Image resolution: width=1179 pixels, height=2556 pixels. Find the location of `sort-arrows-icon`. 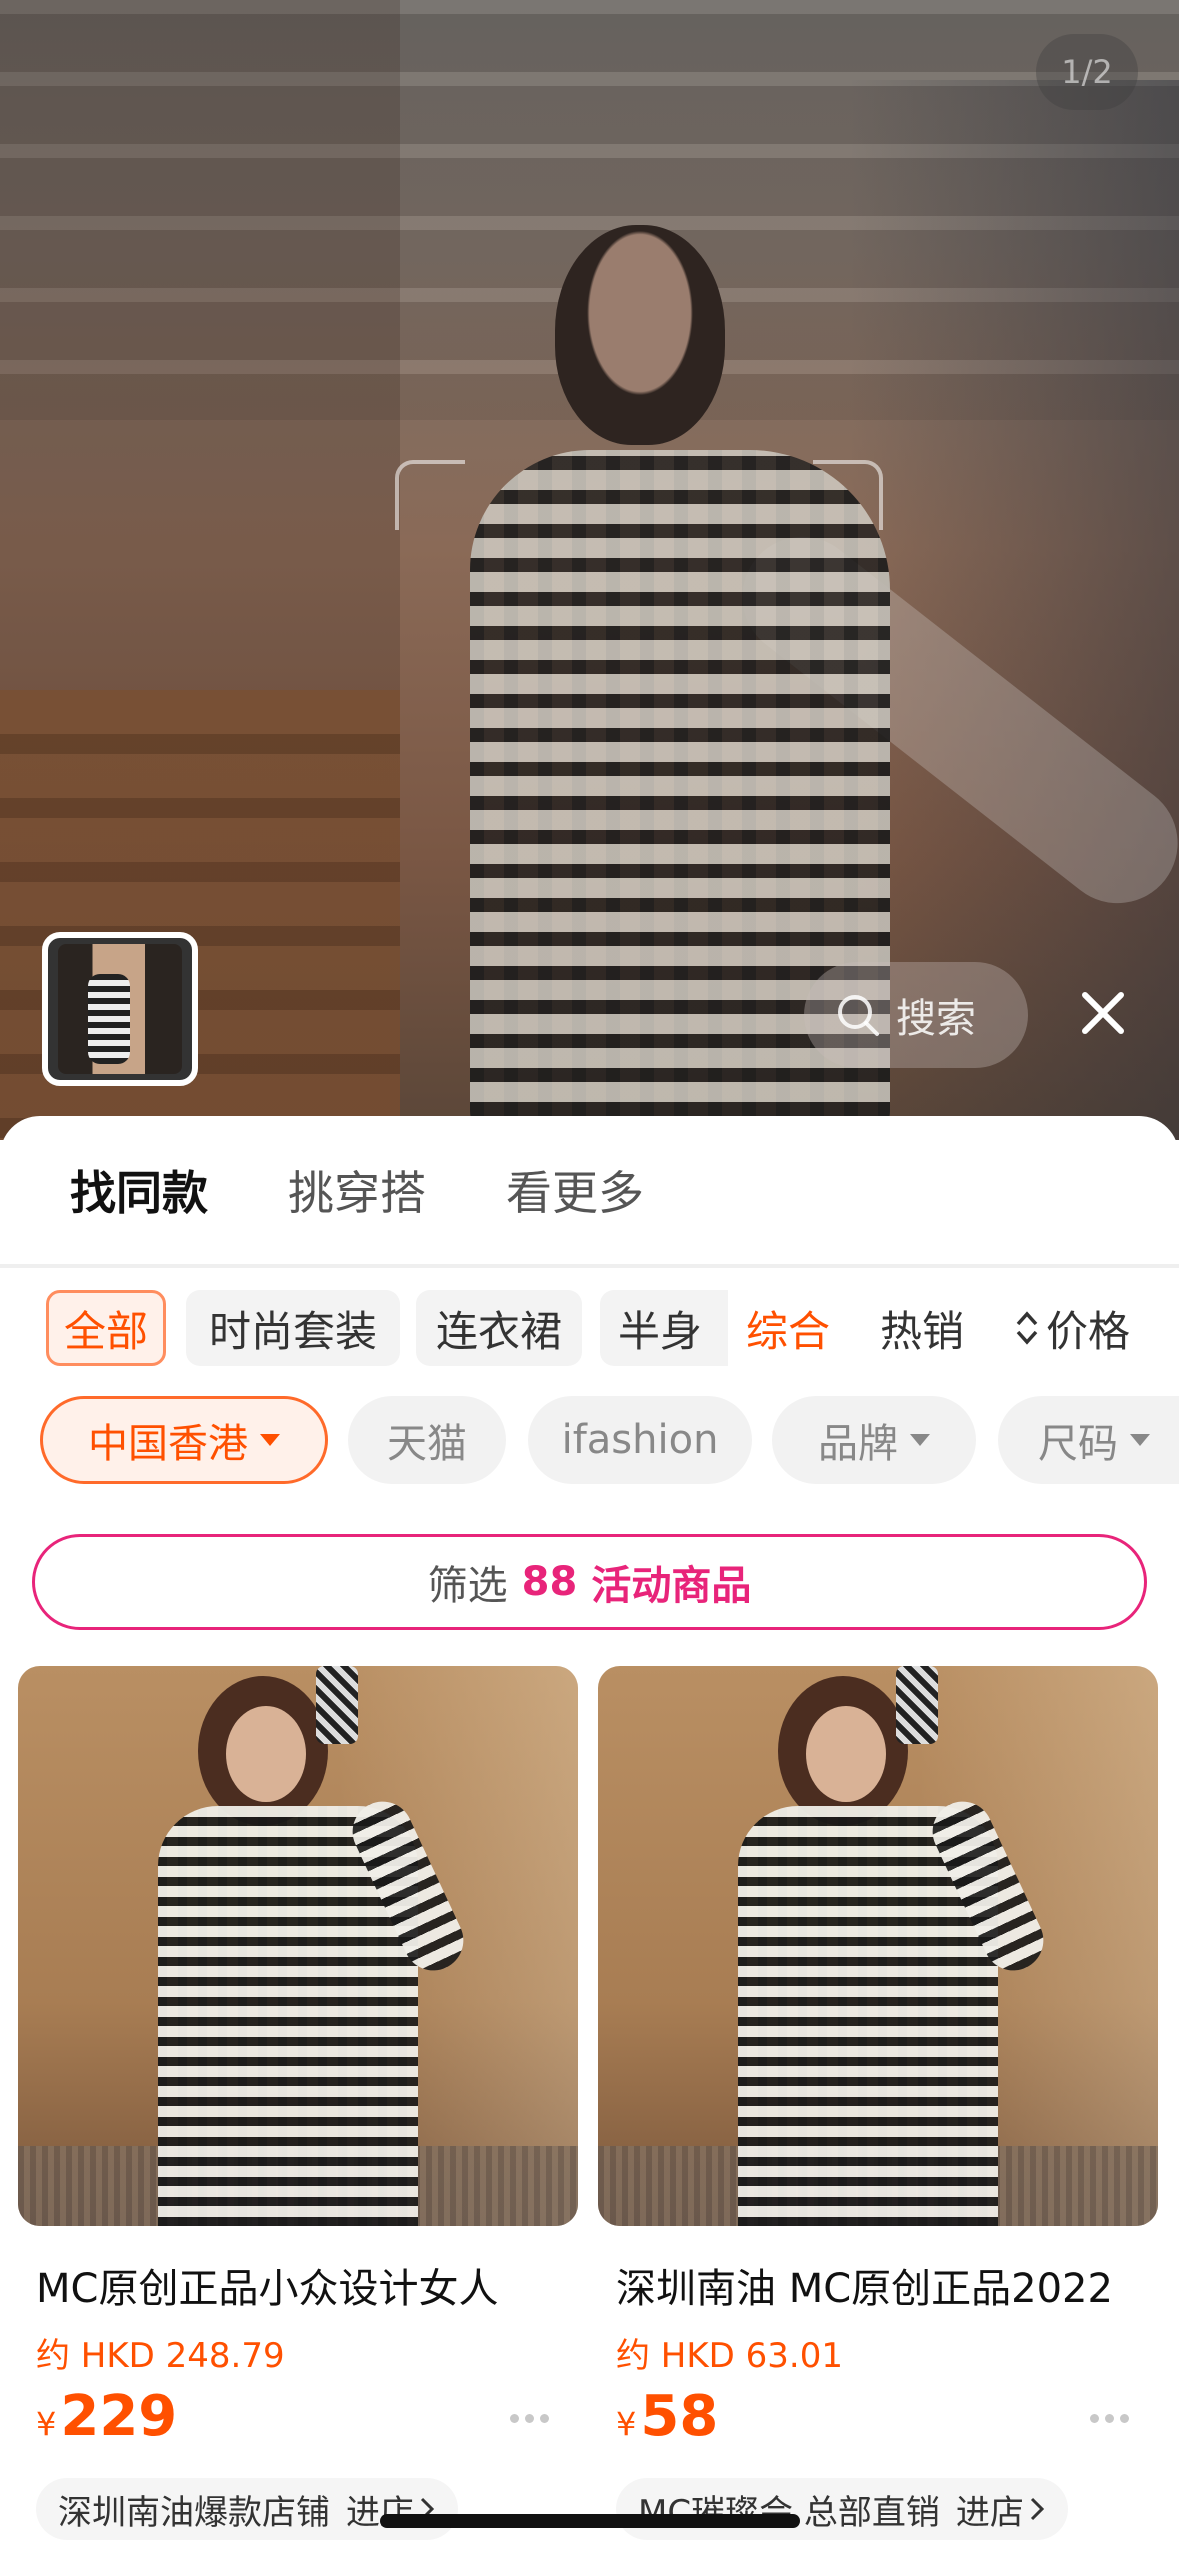

sort-arrows-icon is located at coordinates (1027, 1328).